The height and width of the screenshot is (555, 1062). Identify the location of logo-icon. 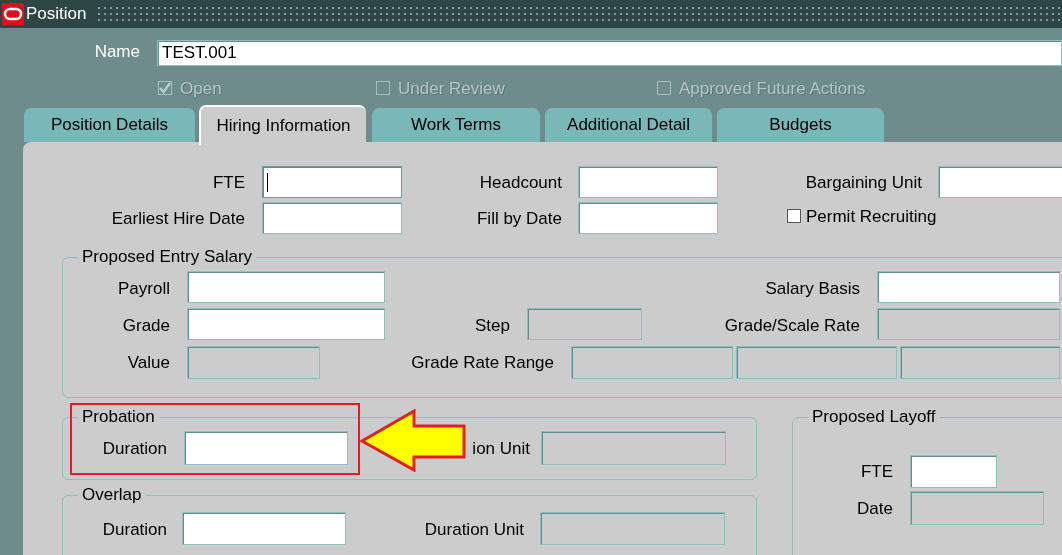
(13, 14).